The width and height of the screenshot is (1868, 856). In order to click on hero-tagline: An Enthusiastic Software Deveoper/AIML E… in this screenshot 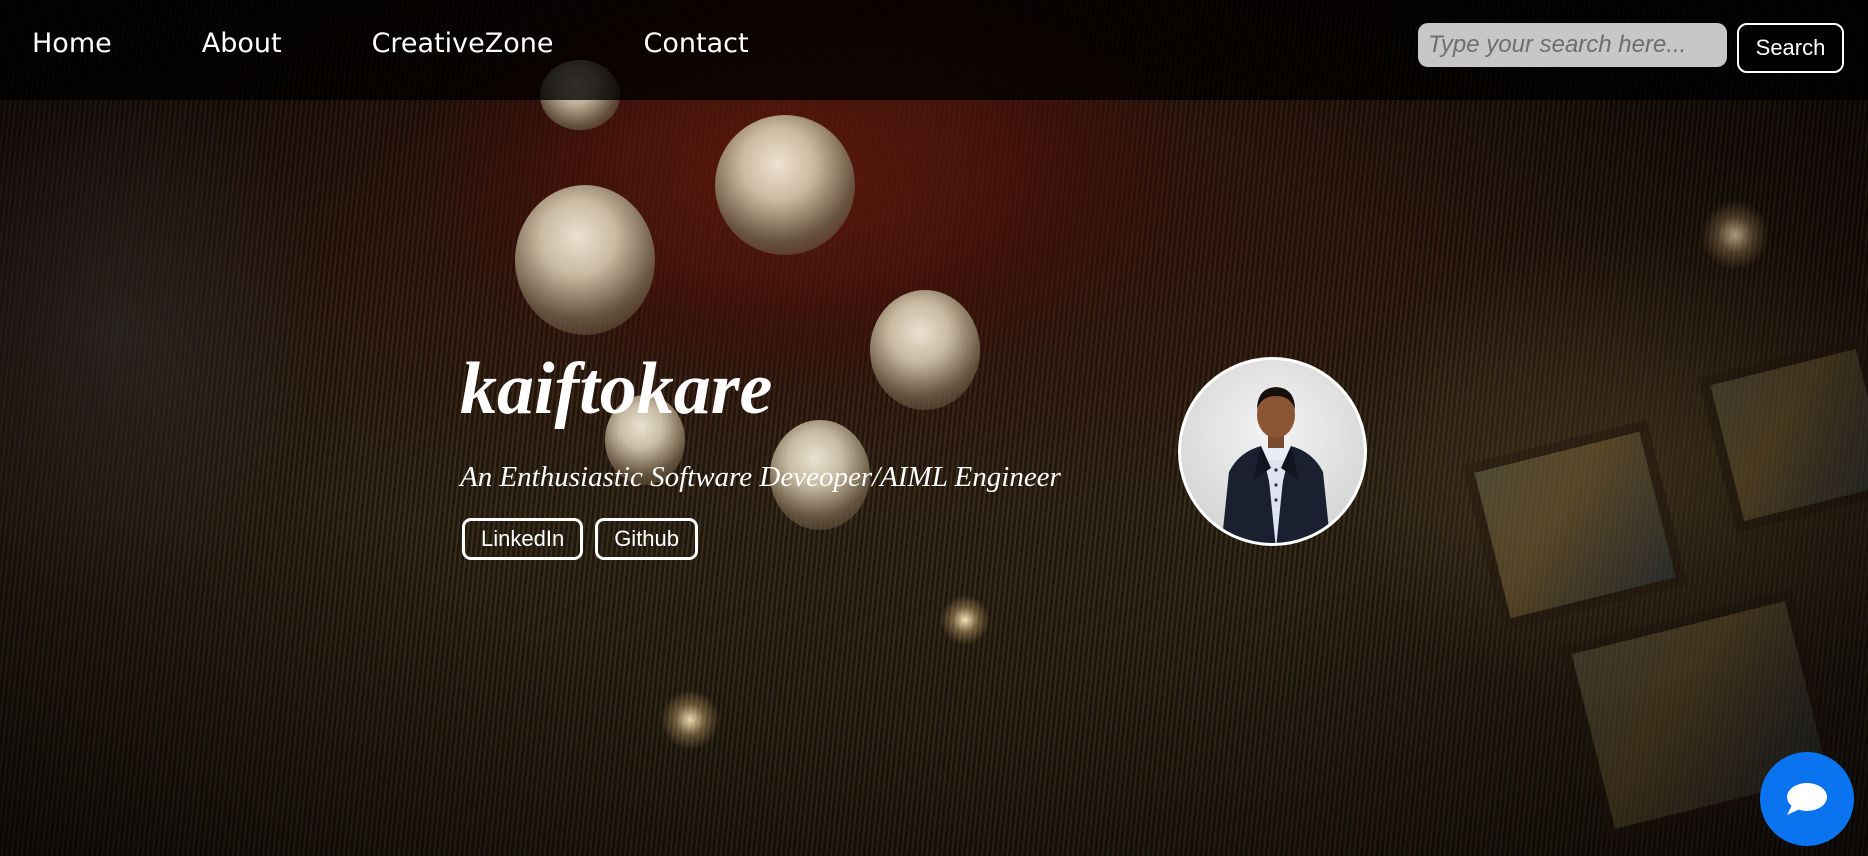, I will do `click(760, 477)`.